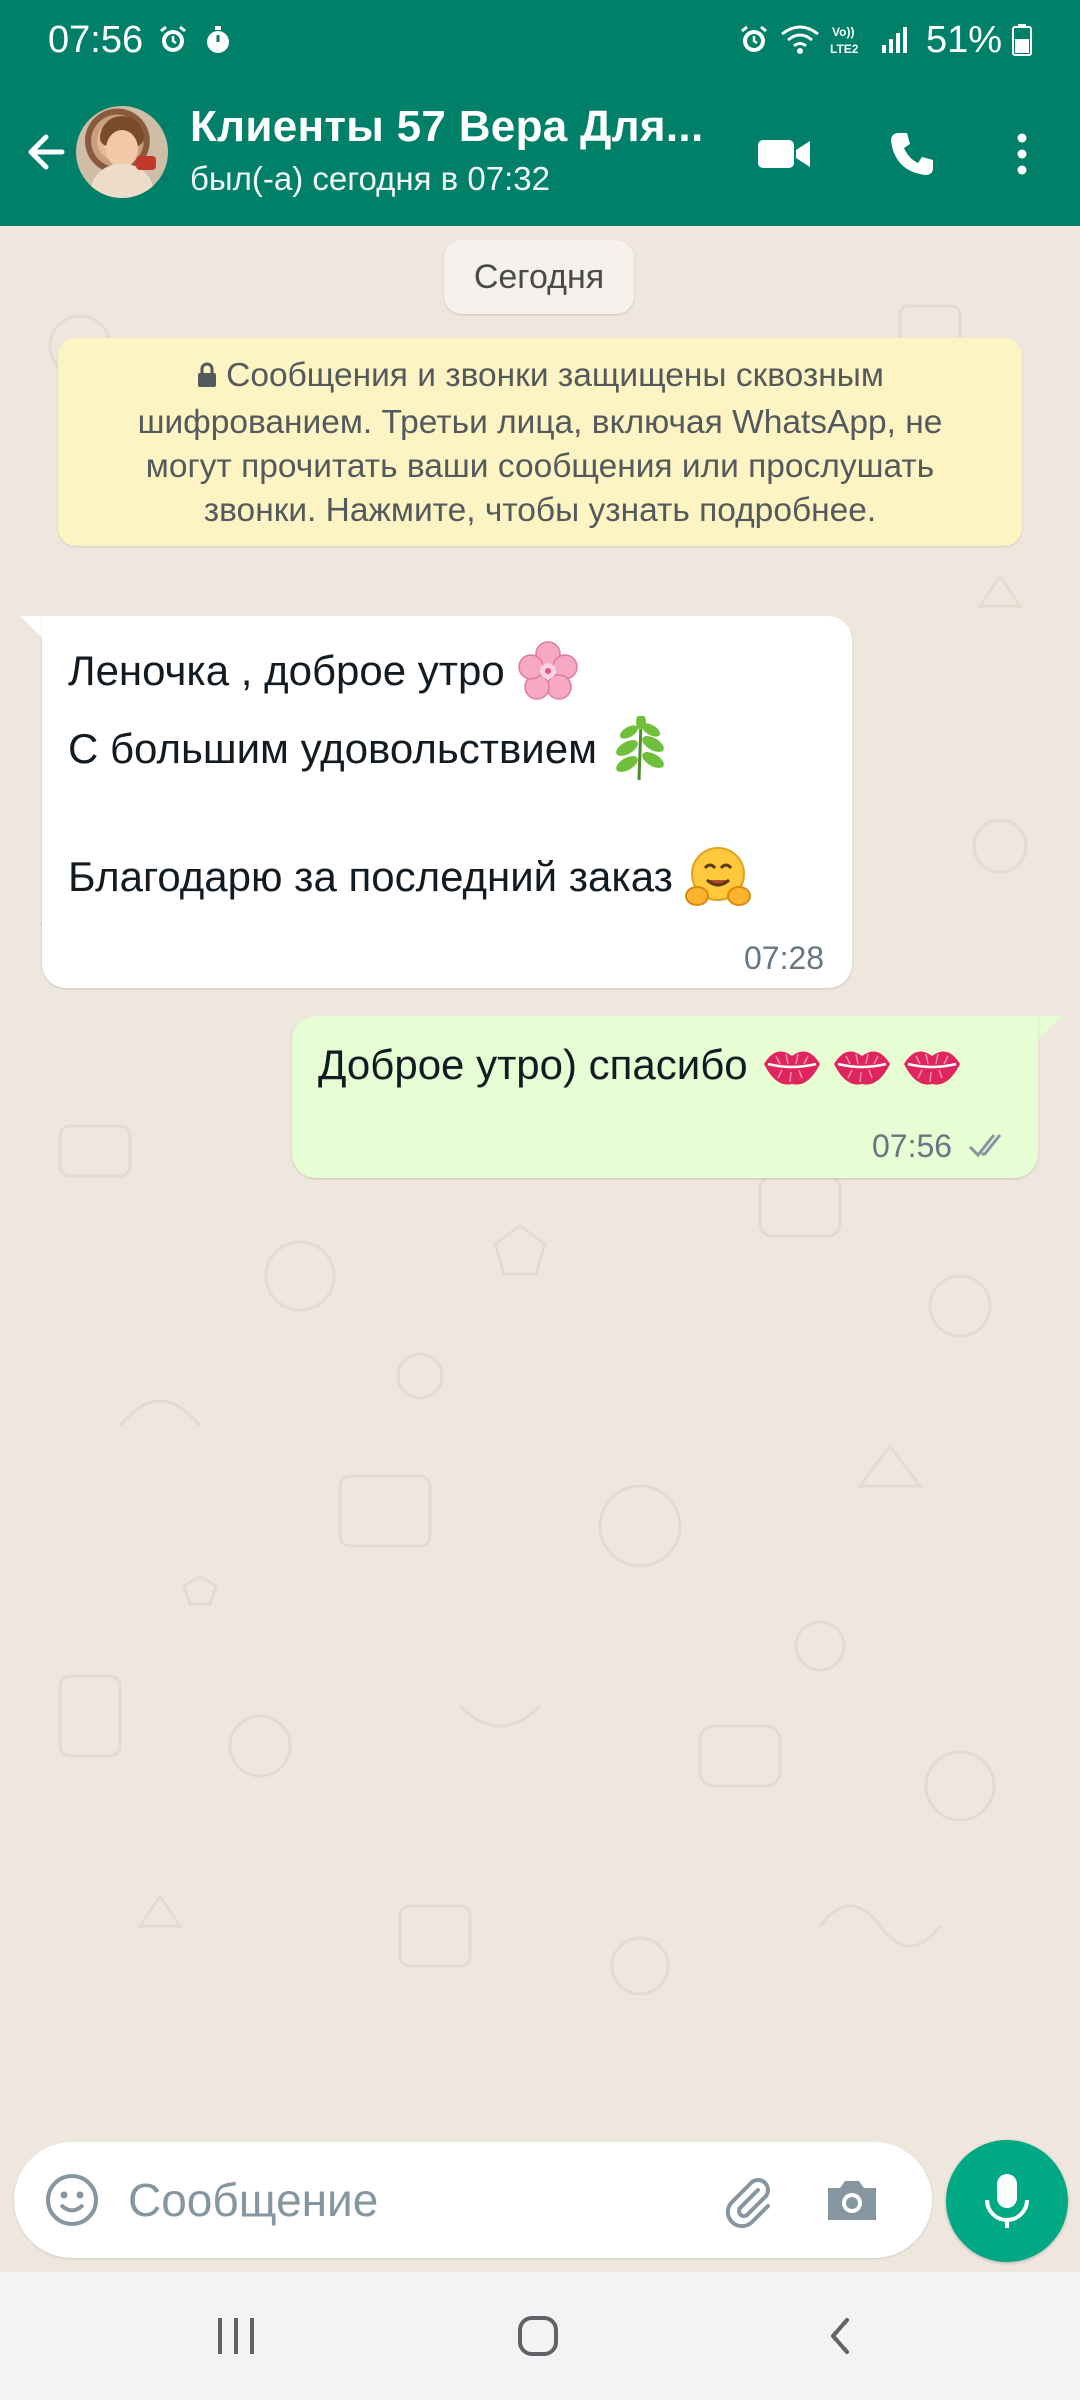  I want to click on incoming-message-line: Леночка , доброе утро, so click(323, 671).